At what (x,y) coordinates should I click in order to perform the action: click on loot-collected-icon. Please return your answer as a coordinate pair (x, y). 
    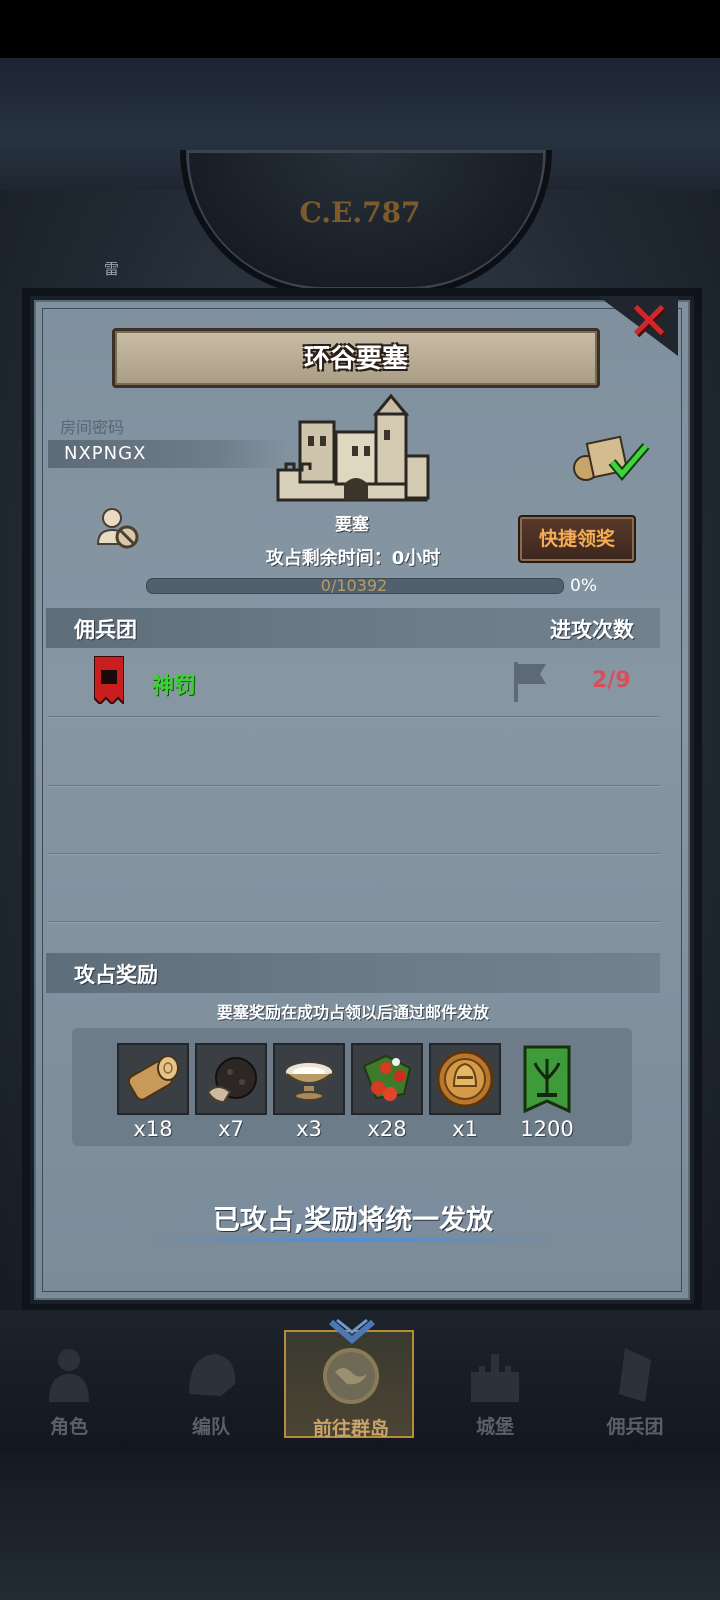
    Looking at the image, I should click on (612, 458).